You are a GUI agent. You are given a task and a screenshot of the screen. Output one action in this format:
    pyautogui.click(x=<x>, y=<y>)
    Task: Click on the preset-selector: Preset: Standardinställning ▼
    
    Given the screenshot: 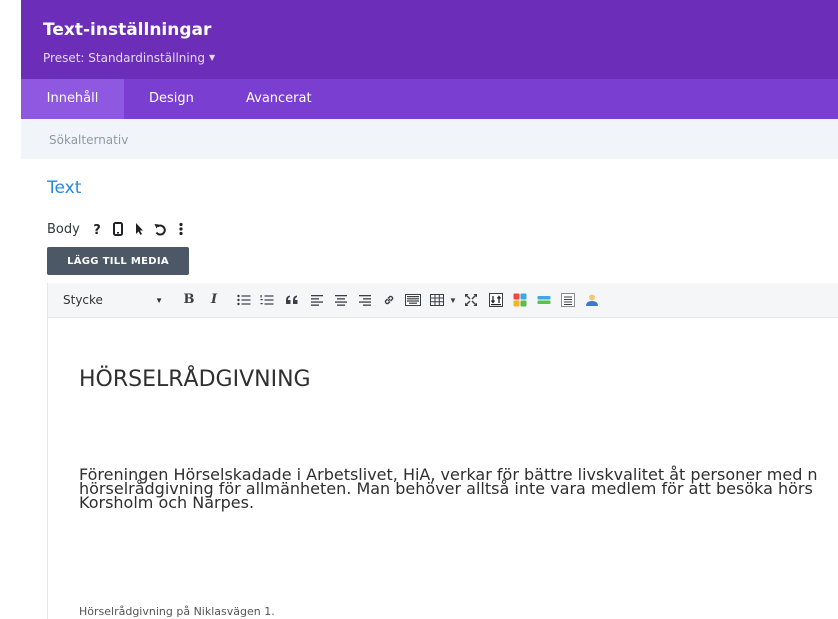 What is the action you would take?
    pyautogui.click(x=129, y=58)
    